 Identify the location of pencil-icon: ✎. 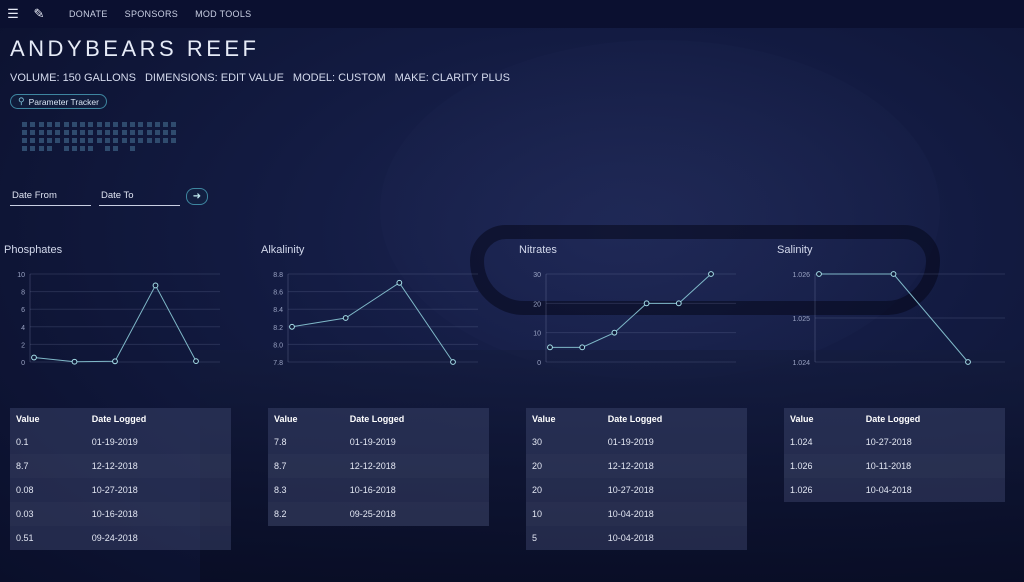
(39, 14).